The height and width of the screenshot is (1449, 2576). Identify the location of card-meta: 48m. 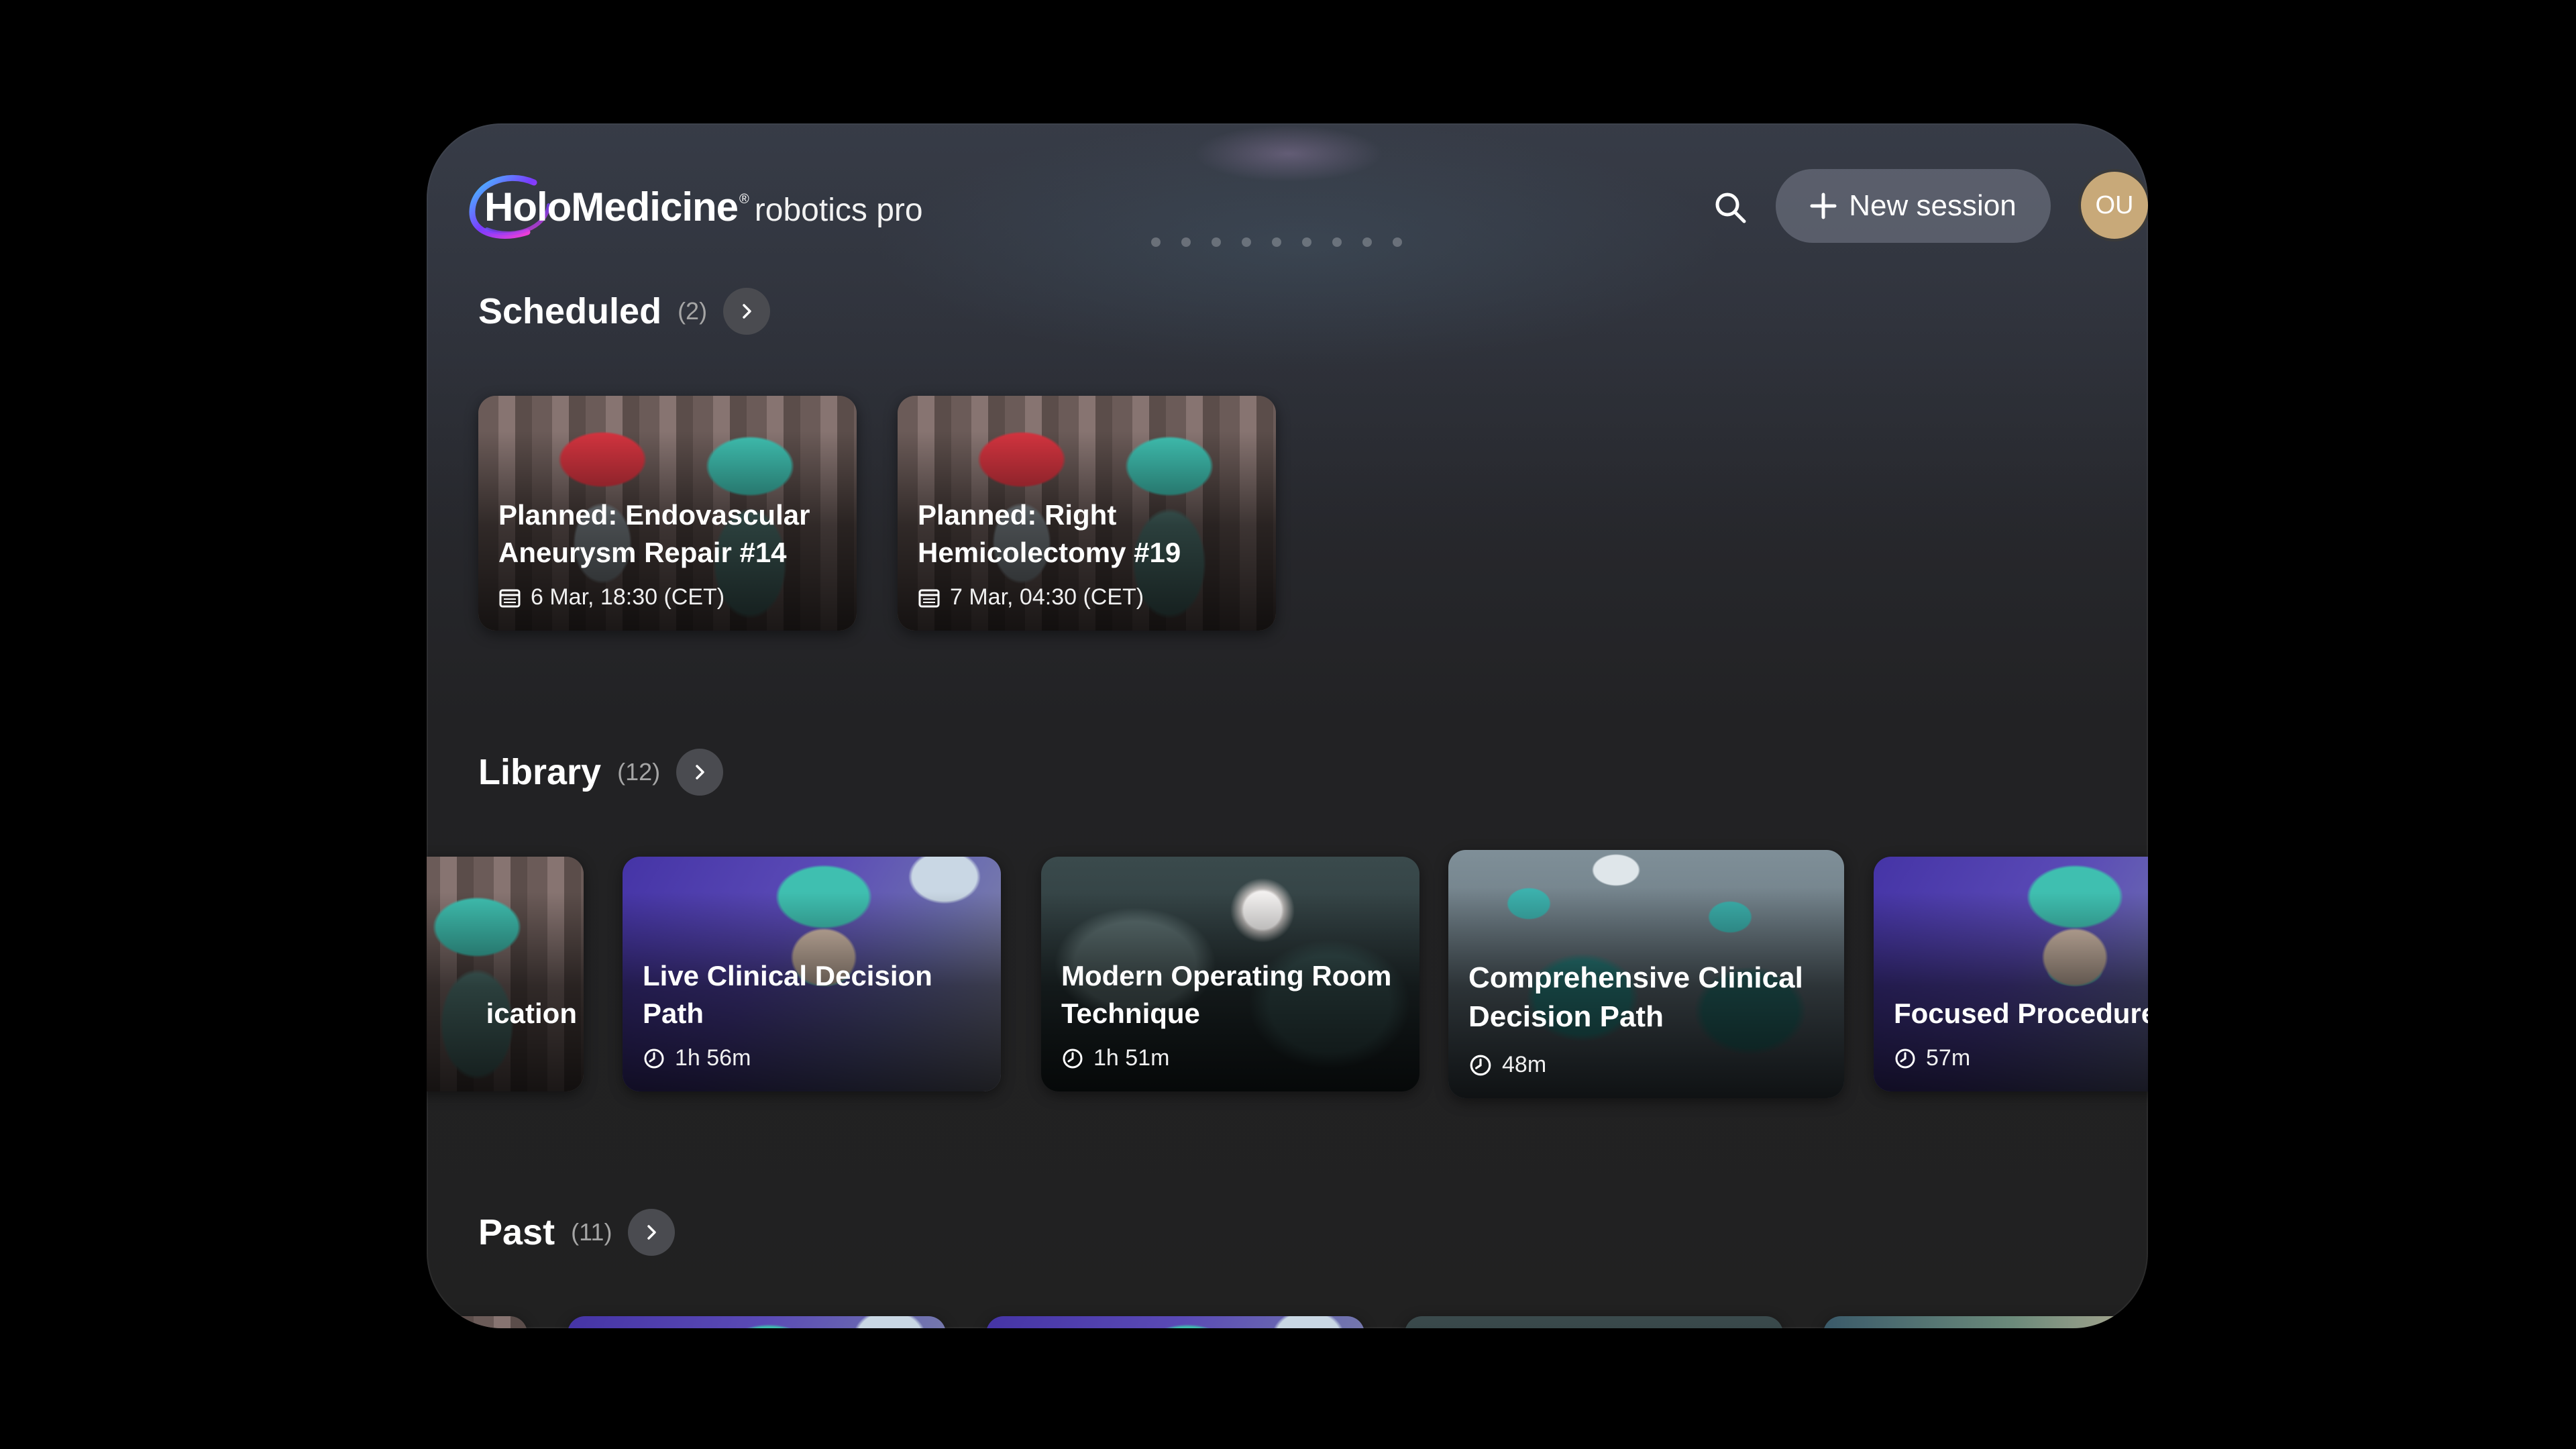
(1507, 1065).